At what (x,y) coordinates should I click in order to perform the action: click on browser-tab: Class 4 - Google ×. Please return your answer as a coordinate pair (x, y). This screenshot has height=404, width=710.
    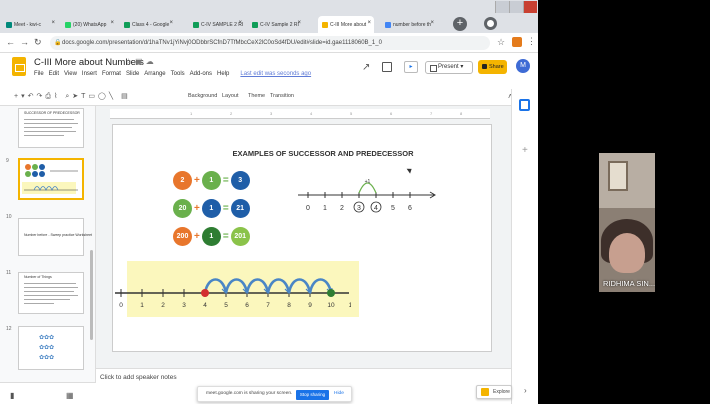
    Looking at the image, I should click on (148, 24).